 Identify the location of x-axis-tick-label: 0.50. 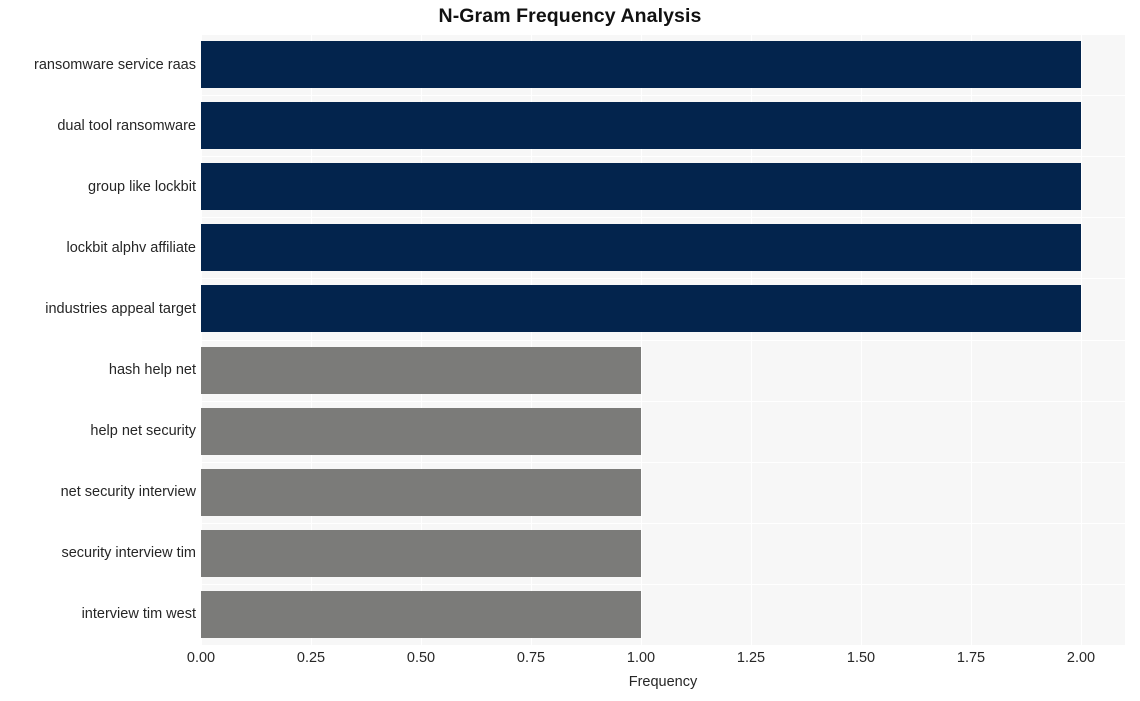
(421, 658).